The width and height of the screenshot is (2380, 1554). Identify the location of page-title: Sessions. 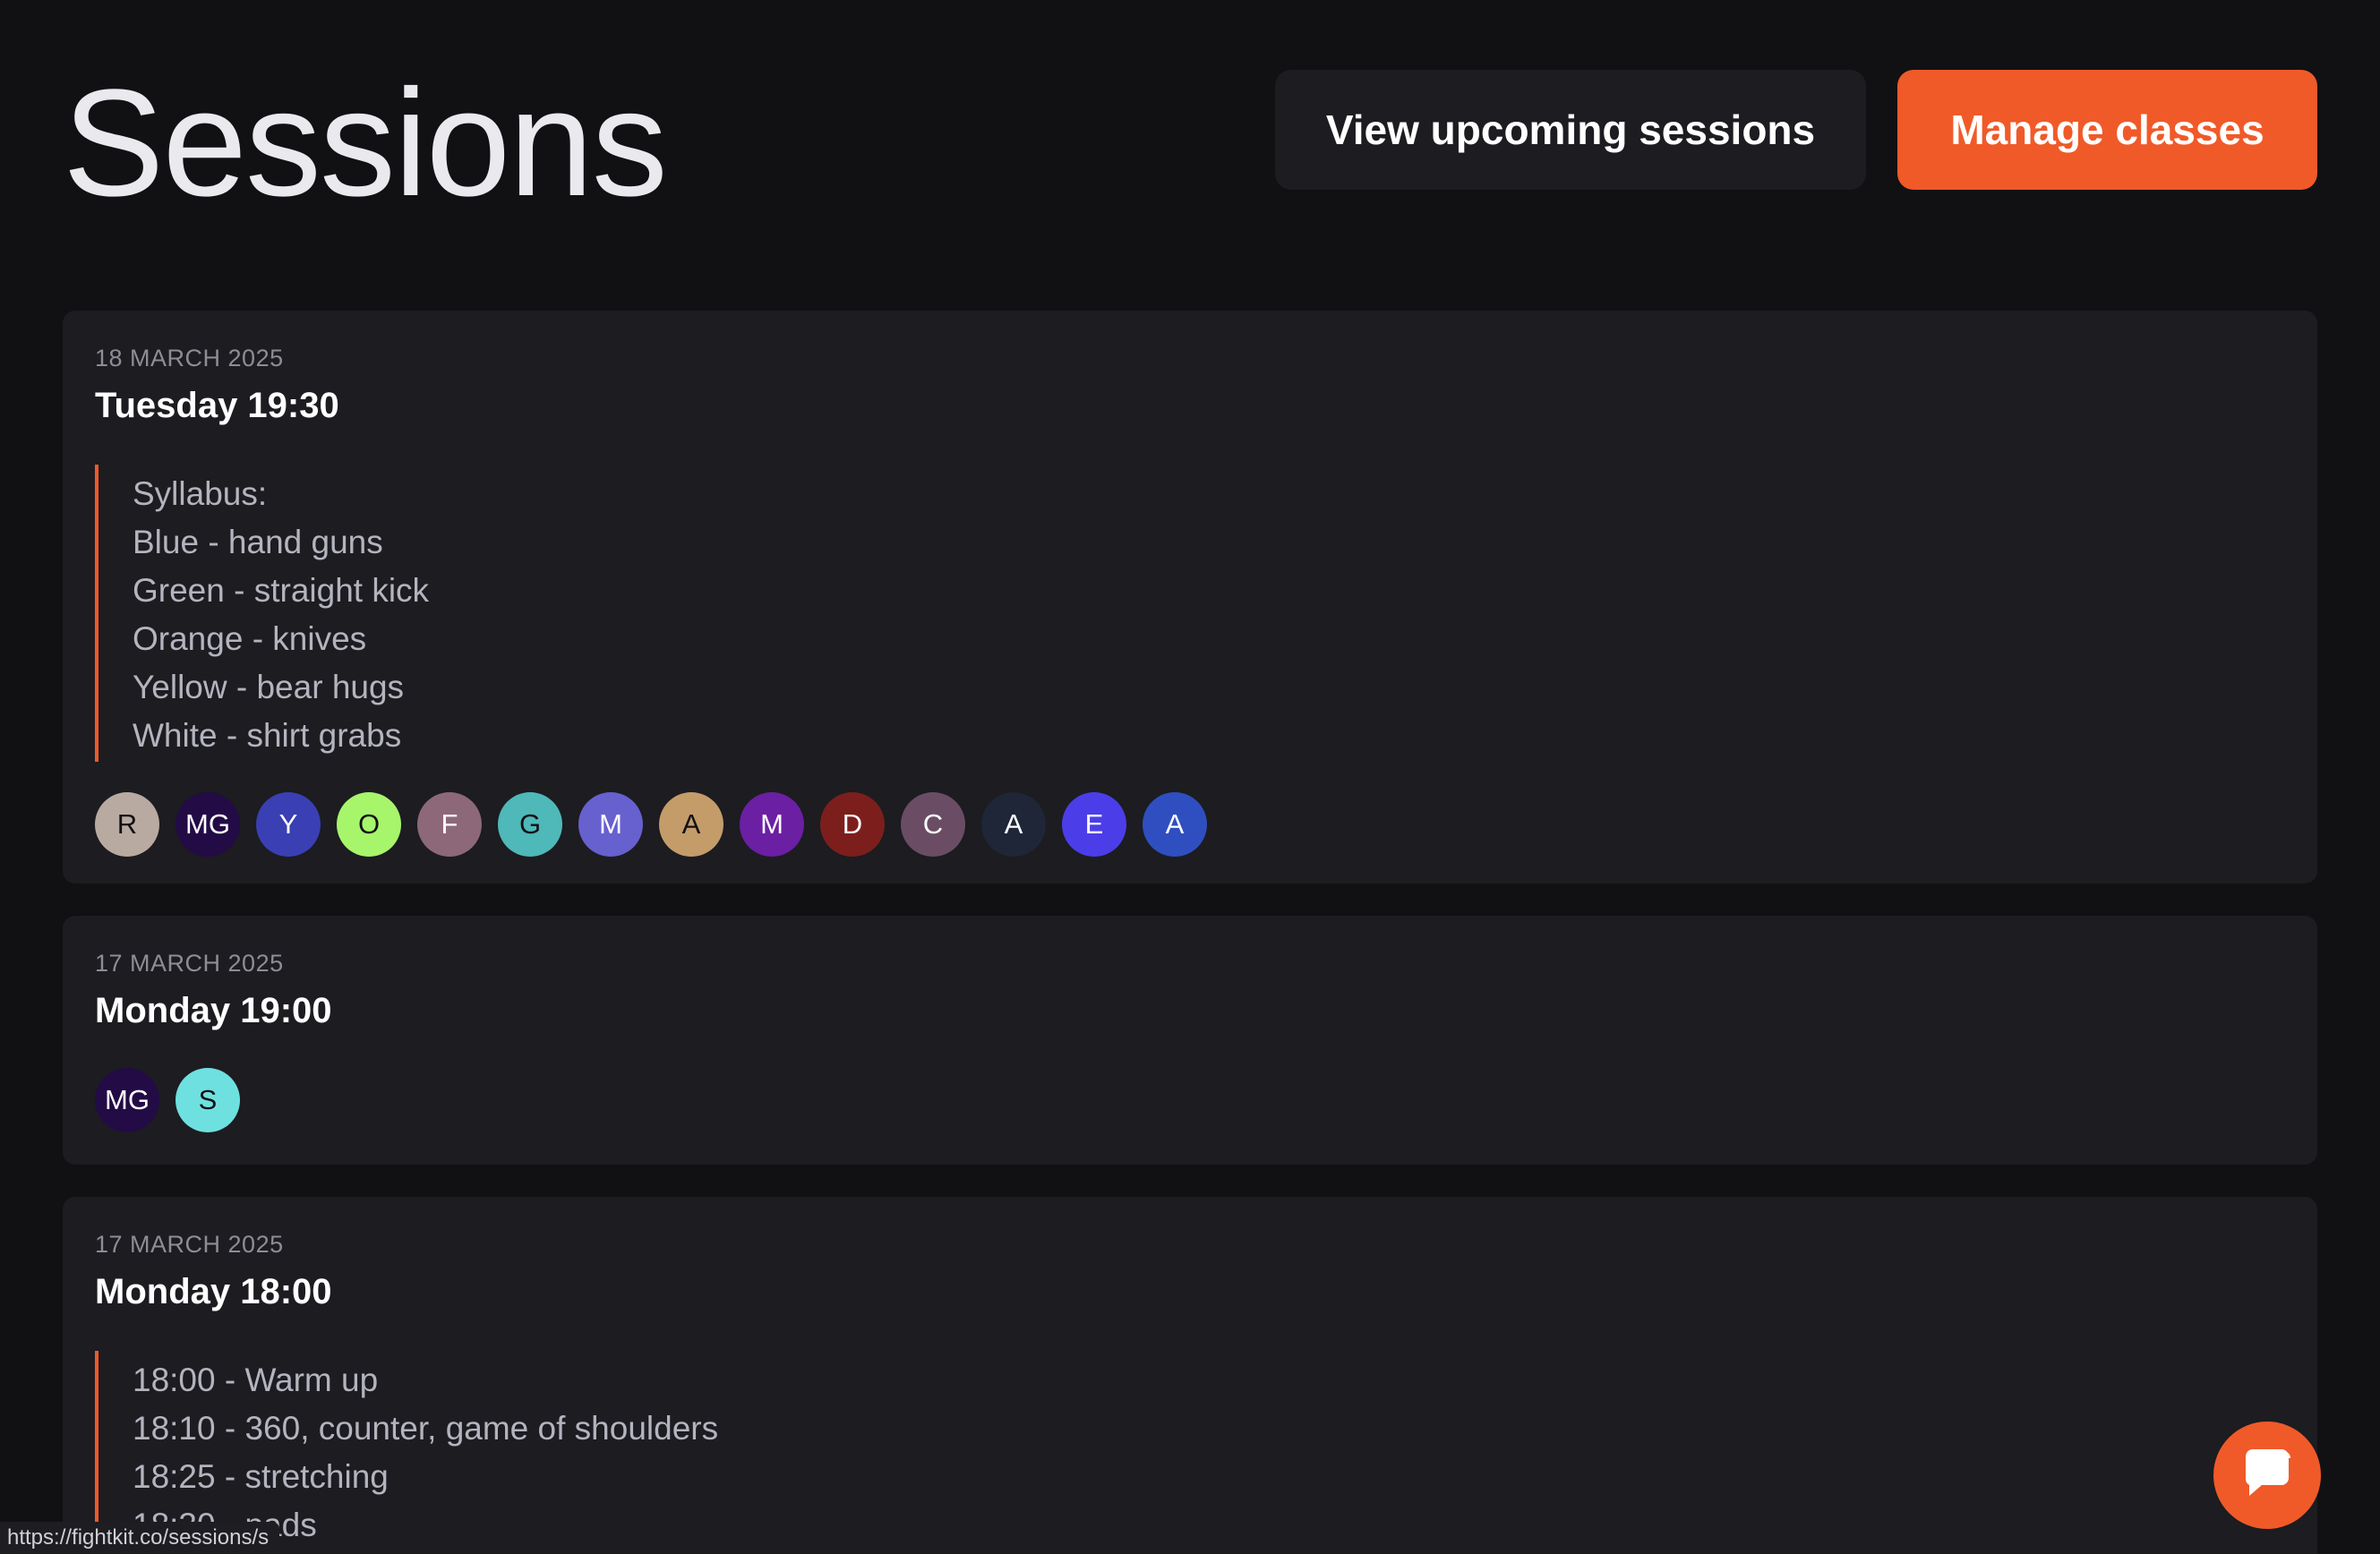
(366, 143).